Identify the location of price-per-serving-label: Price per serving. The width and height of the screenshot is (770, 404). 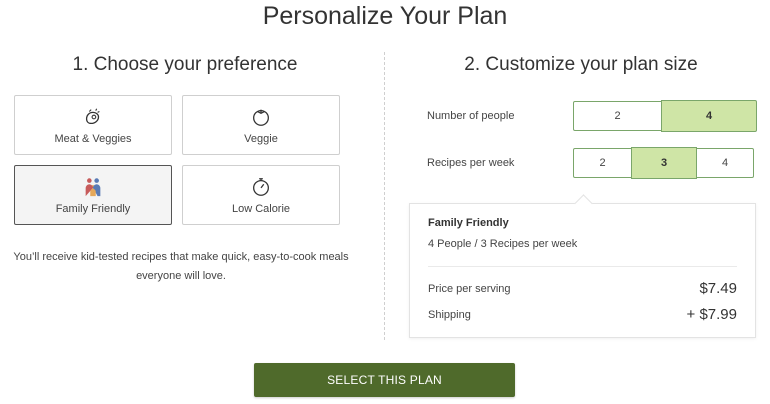
(469, 289).